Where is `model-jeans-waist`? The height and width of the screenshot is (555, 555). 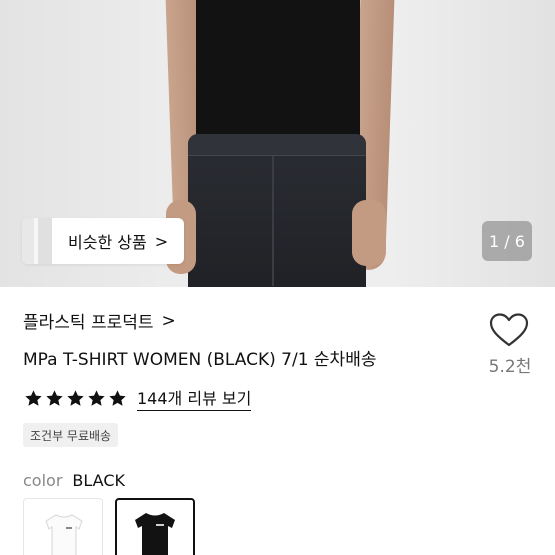
model-jeans-waist is located at coordinates (277, 145).